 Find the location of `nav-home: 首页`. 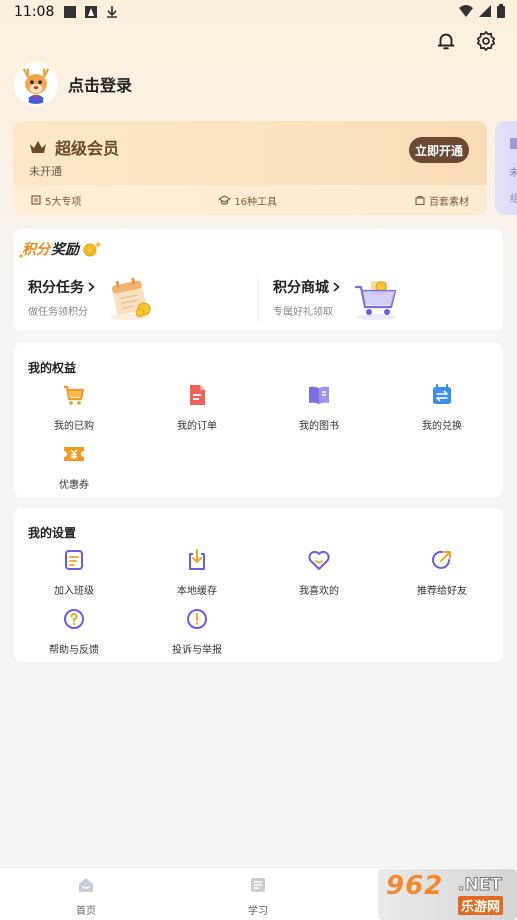

nav-home: 首页 is located at coordinates (86, 896).